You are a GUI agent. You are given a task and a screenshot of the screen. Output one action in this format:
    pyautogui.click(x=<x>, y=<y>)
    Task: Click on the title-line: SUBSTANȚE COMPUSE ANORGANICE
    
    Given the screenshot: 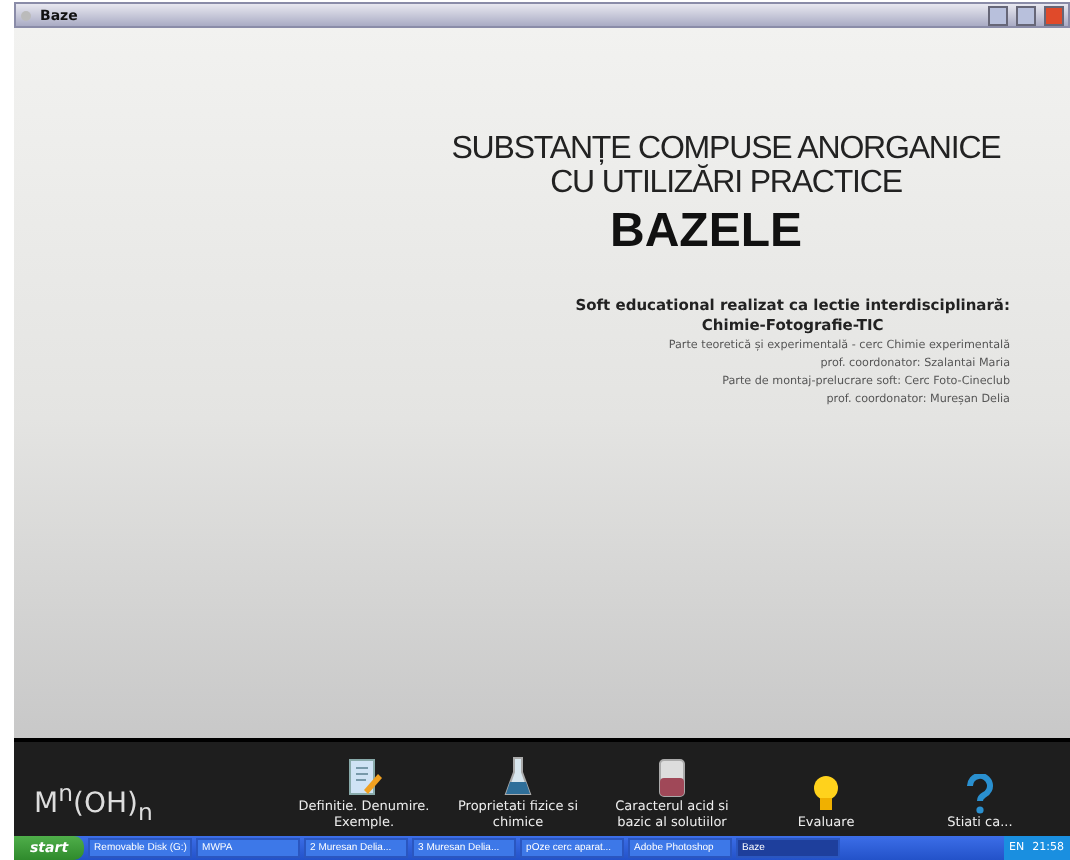 What is the action you would take?
    pyautogui.click(x=726, y=149)
    